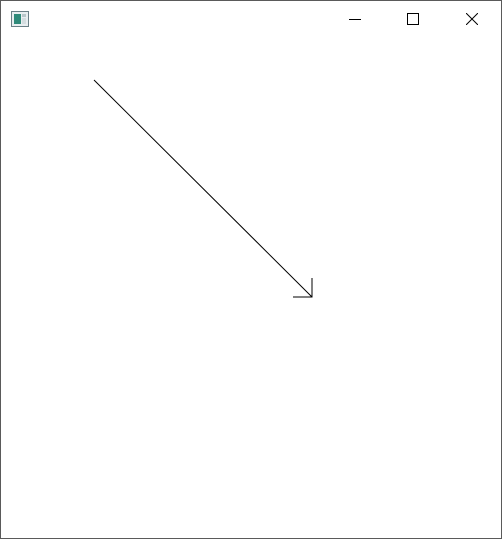  I want to click on app-icon, so click(20, 19).